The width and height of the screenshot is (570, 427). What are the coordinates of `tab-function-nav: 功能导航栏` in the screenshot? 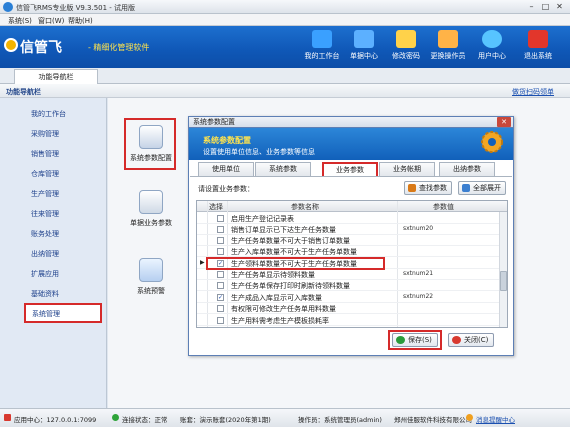 It's located at (56, 76).